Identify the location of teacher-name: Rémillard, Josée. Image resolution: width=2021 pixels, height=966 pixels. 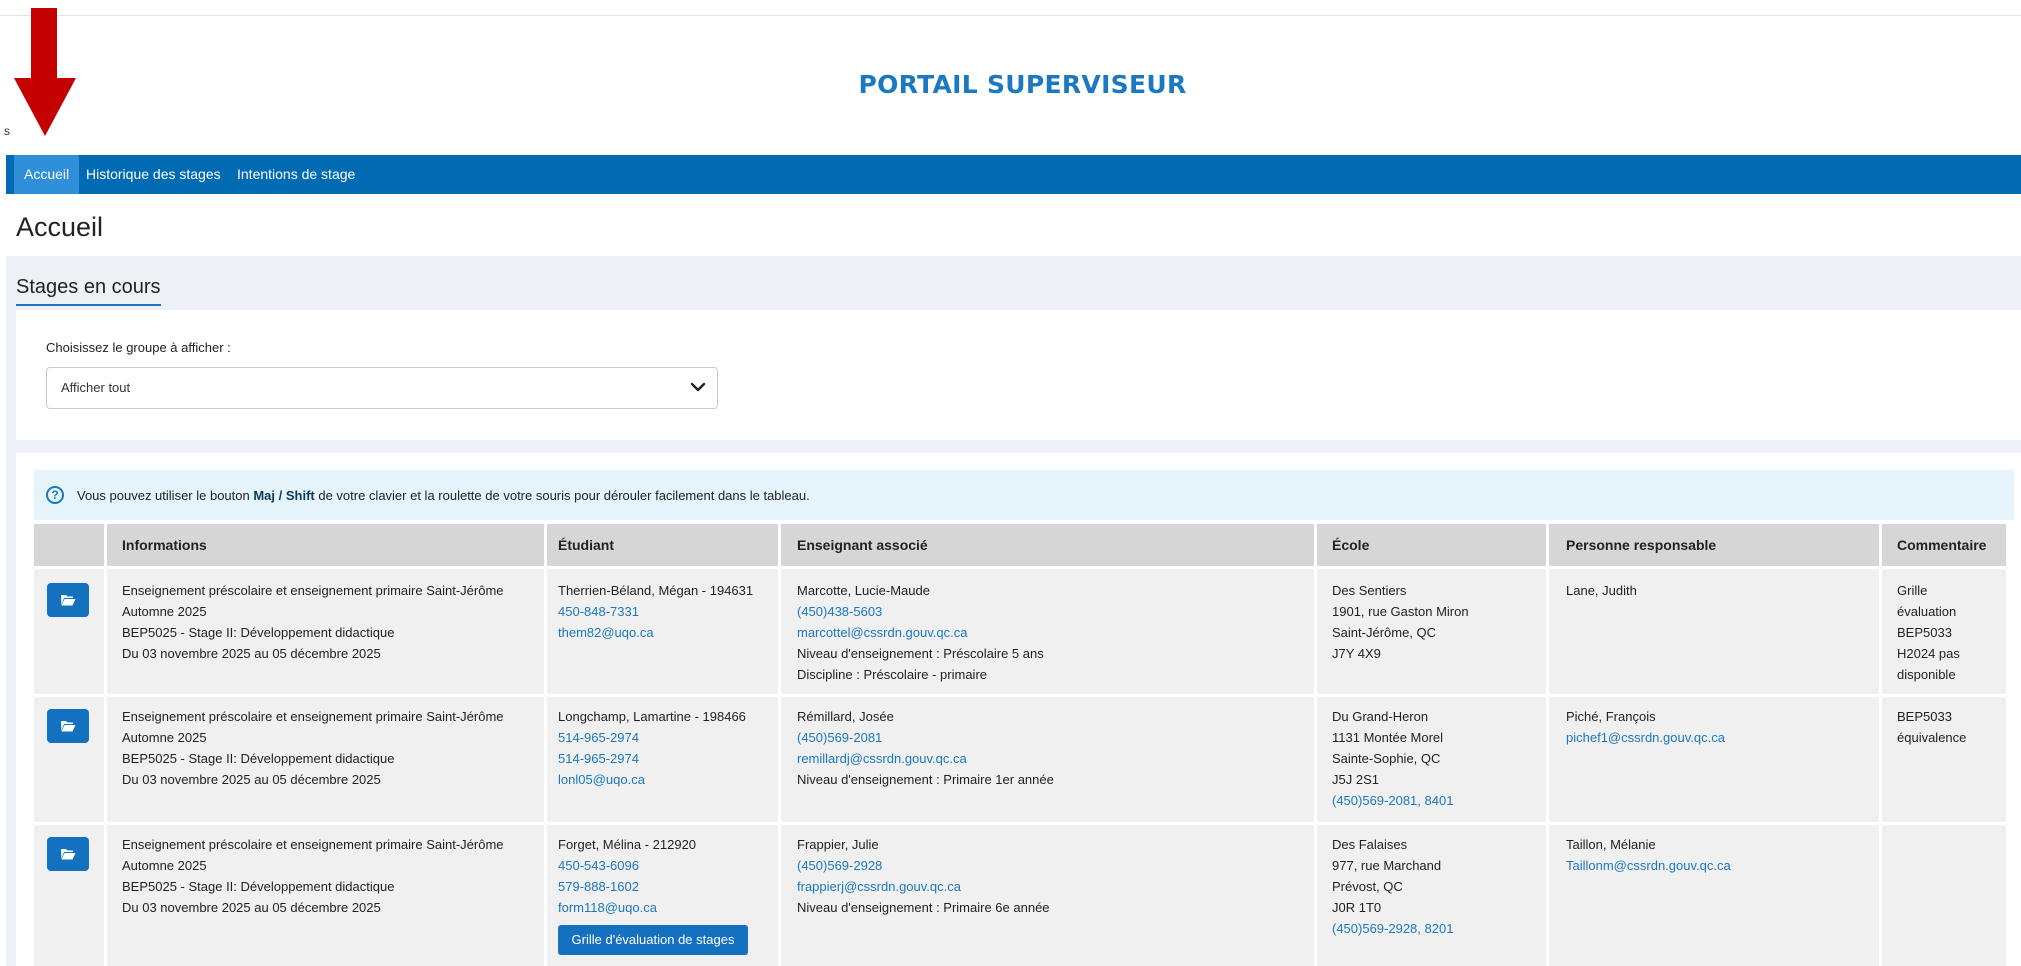
(845, 716).